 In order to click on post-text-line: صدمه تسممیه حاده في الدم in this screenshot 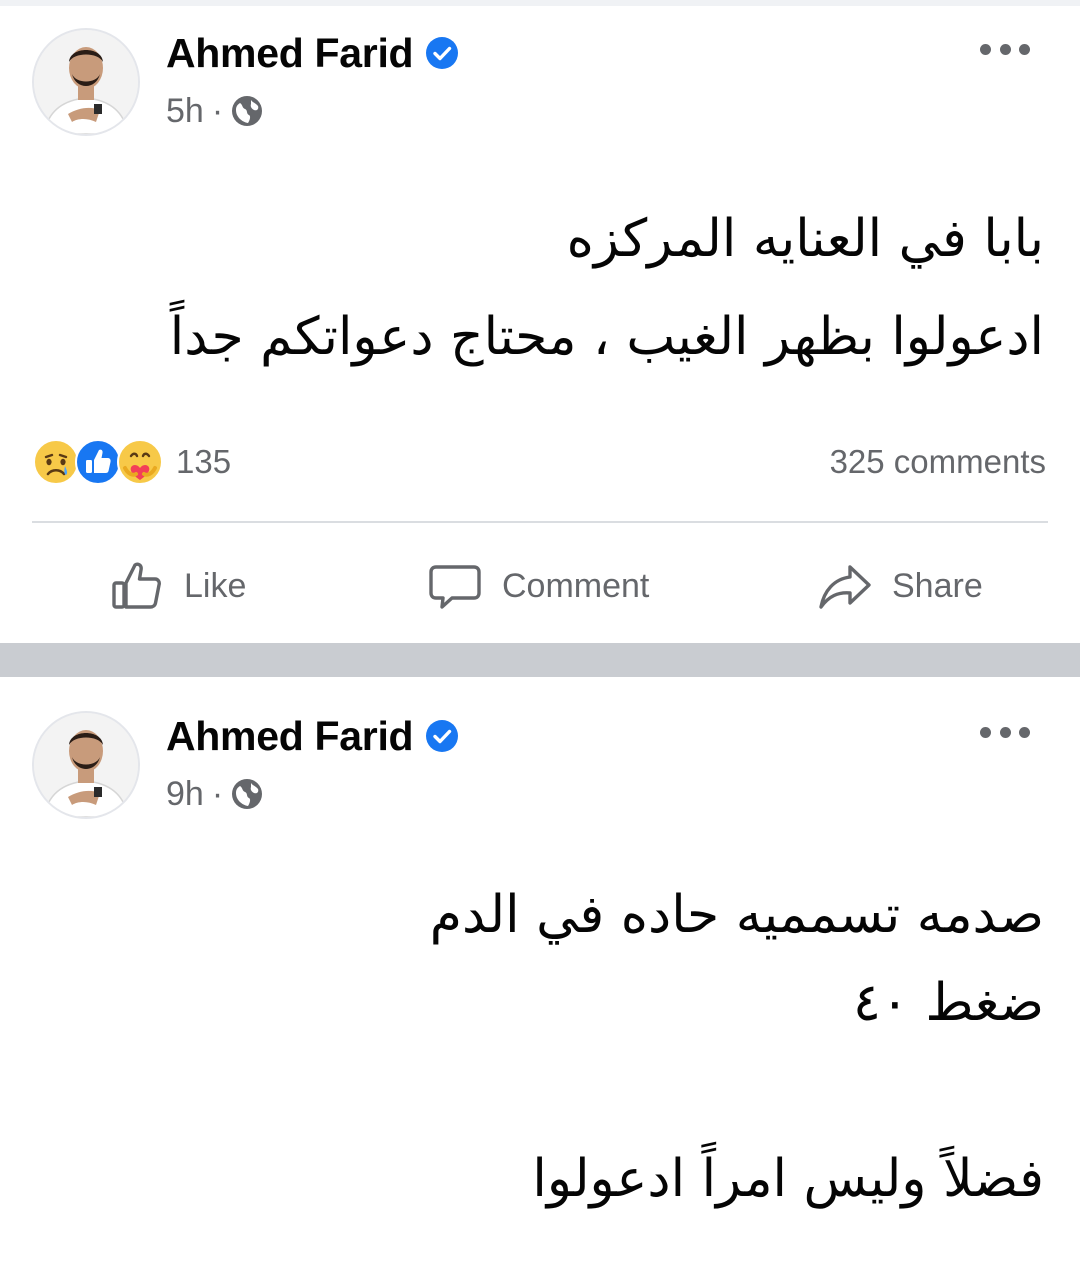, I will do `click(736, 915)`.